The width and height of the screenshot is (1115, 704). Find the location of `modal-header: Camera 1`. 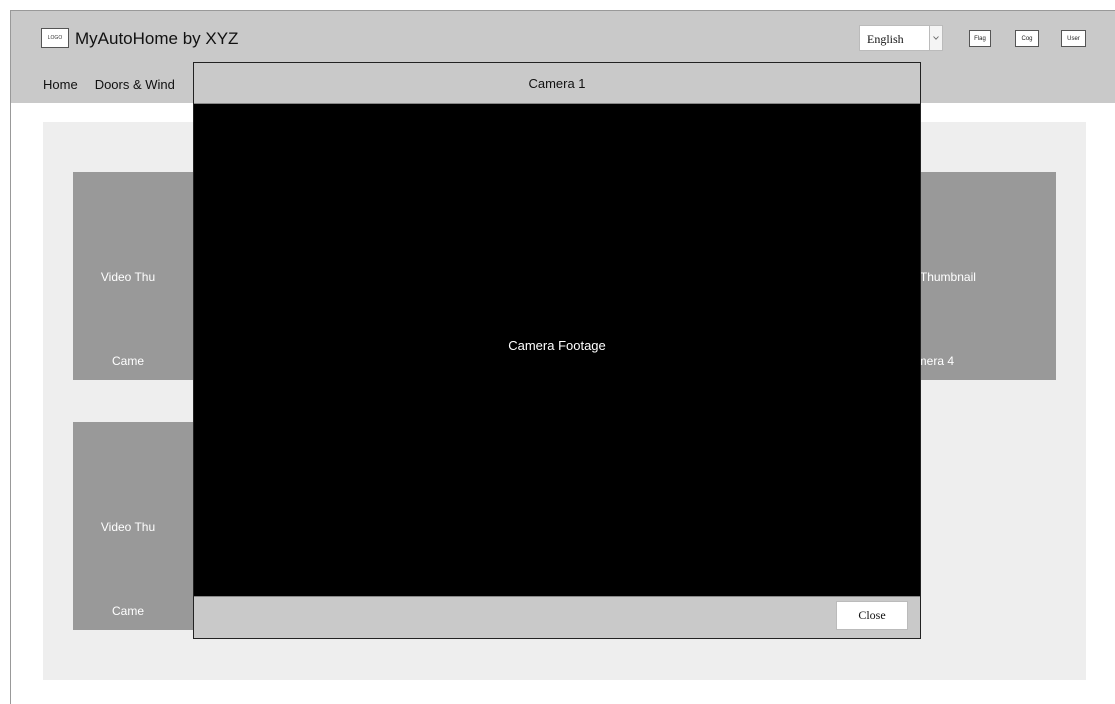

modal-header: Camera 1 is located at coordinates (557, 83).